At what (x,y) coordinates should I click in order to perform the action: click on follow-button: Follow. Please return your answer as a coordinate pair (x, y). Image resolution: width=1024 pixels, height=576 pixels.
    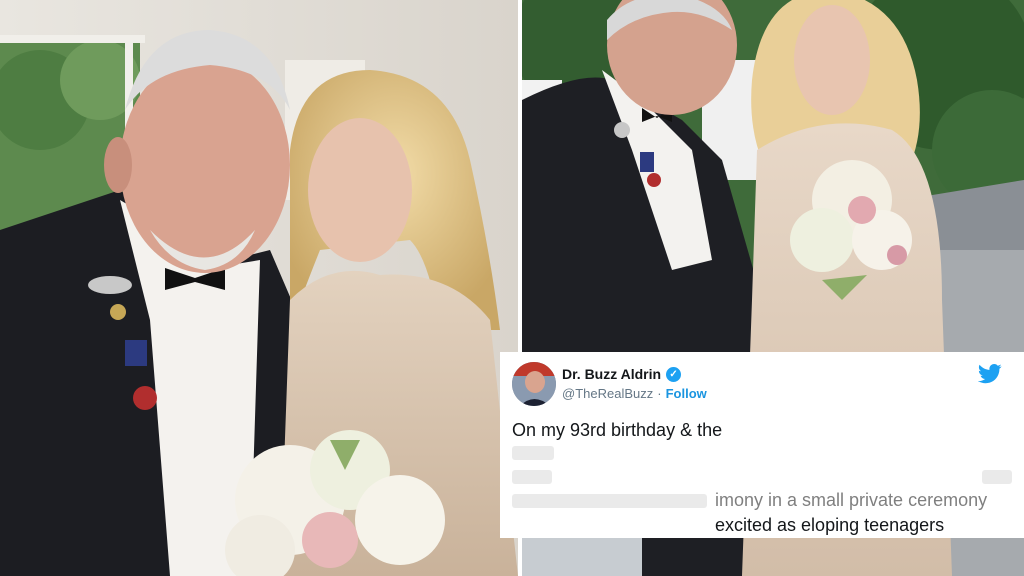
    Looking at the image, I should click on (686, 393).